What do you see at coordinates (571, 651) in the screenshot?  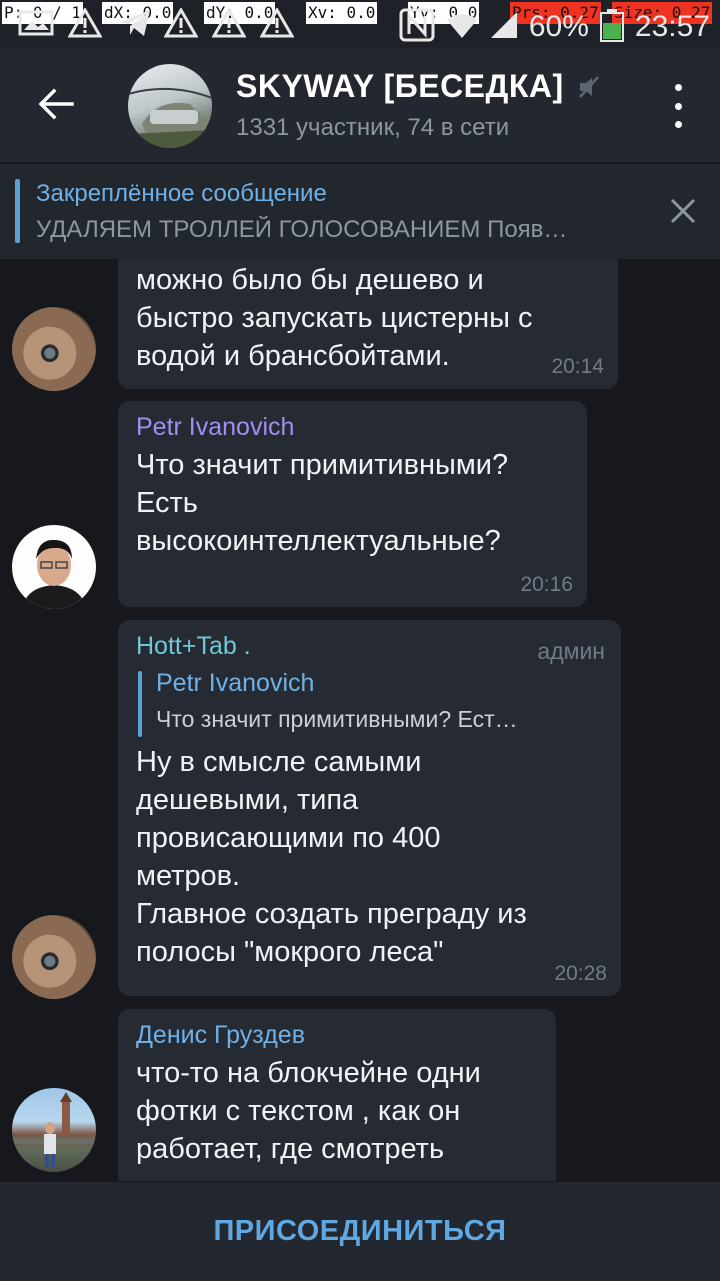 I see `admin-badge: админ` at bounding box center [571, 651].